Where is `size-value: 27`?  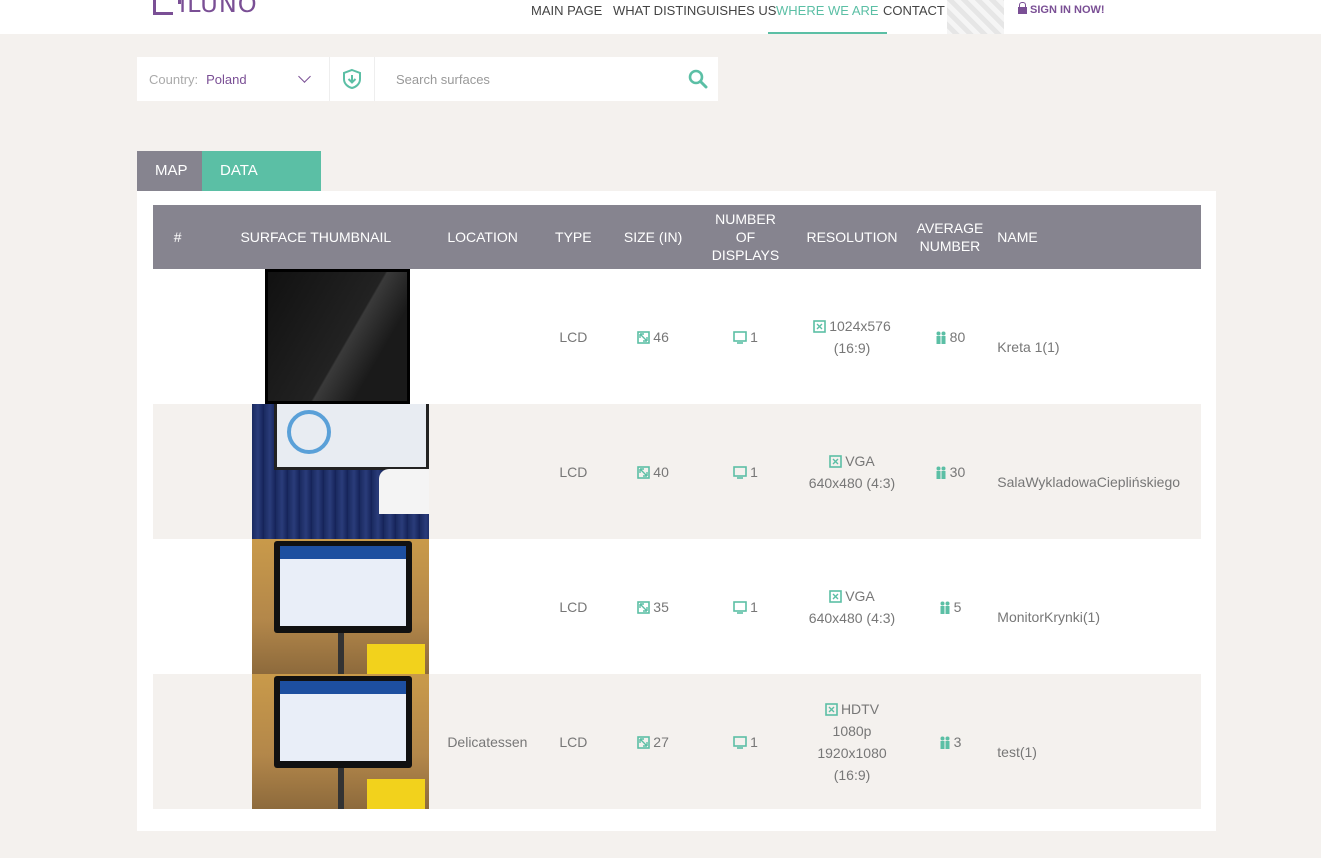
size-value: 27 is located at coordinates (661, 741).